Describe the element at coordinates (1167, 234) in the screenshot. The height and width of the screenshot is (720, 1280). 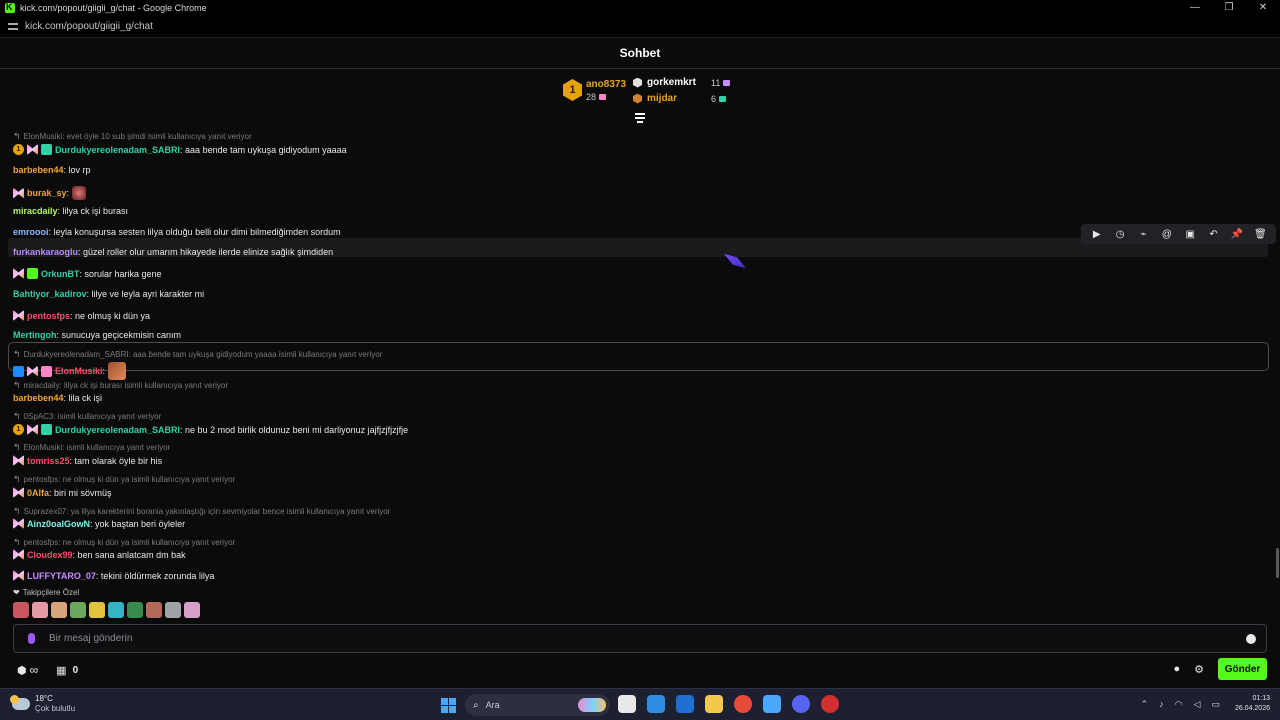
I see `mention-icon: @` at that location.